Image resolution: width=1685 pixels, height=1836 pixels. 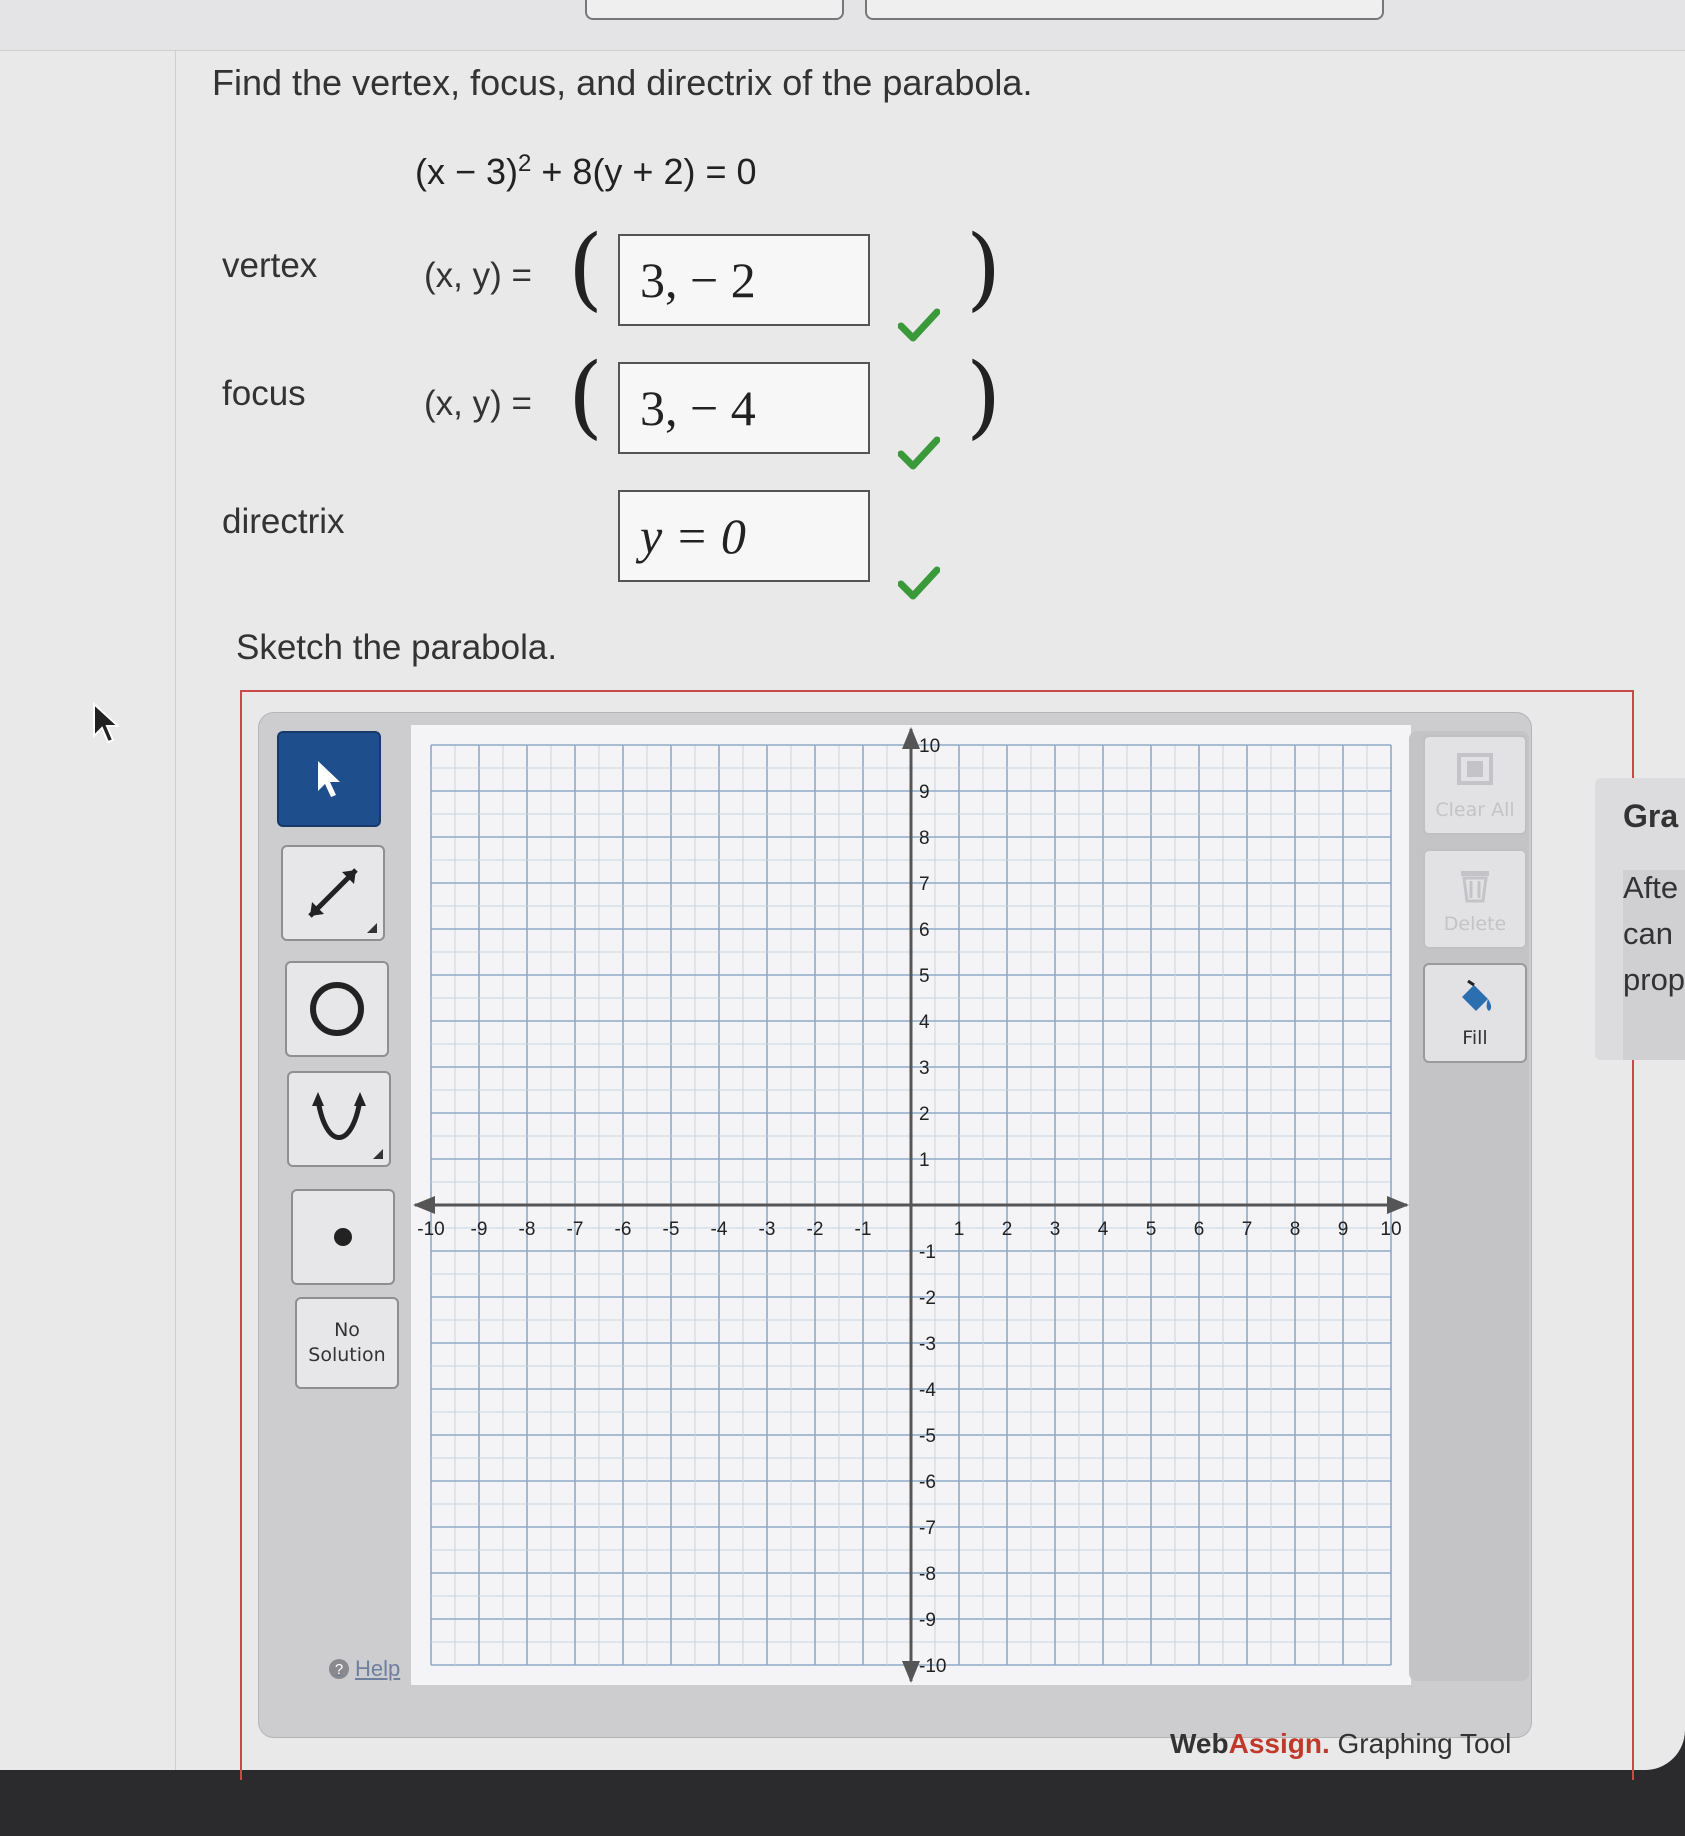 I want to click on parabola-tool-button, so click(x=339, y=1119).